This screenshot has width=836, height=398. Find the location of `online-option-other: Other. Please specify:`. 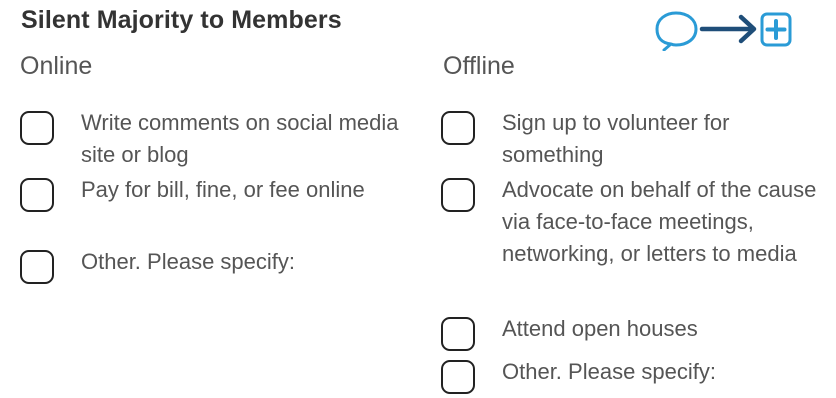

online-option-other: Other. Please specify: is located at coordinates (220, 266).